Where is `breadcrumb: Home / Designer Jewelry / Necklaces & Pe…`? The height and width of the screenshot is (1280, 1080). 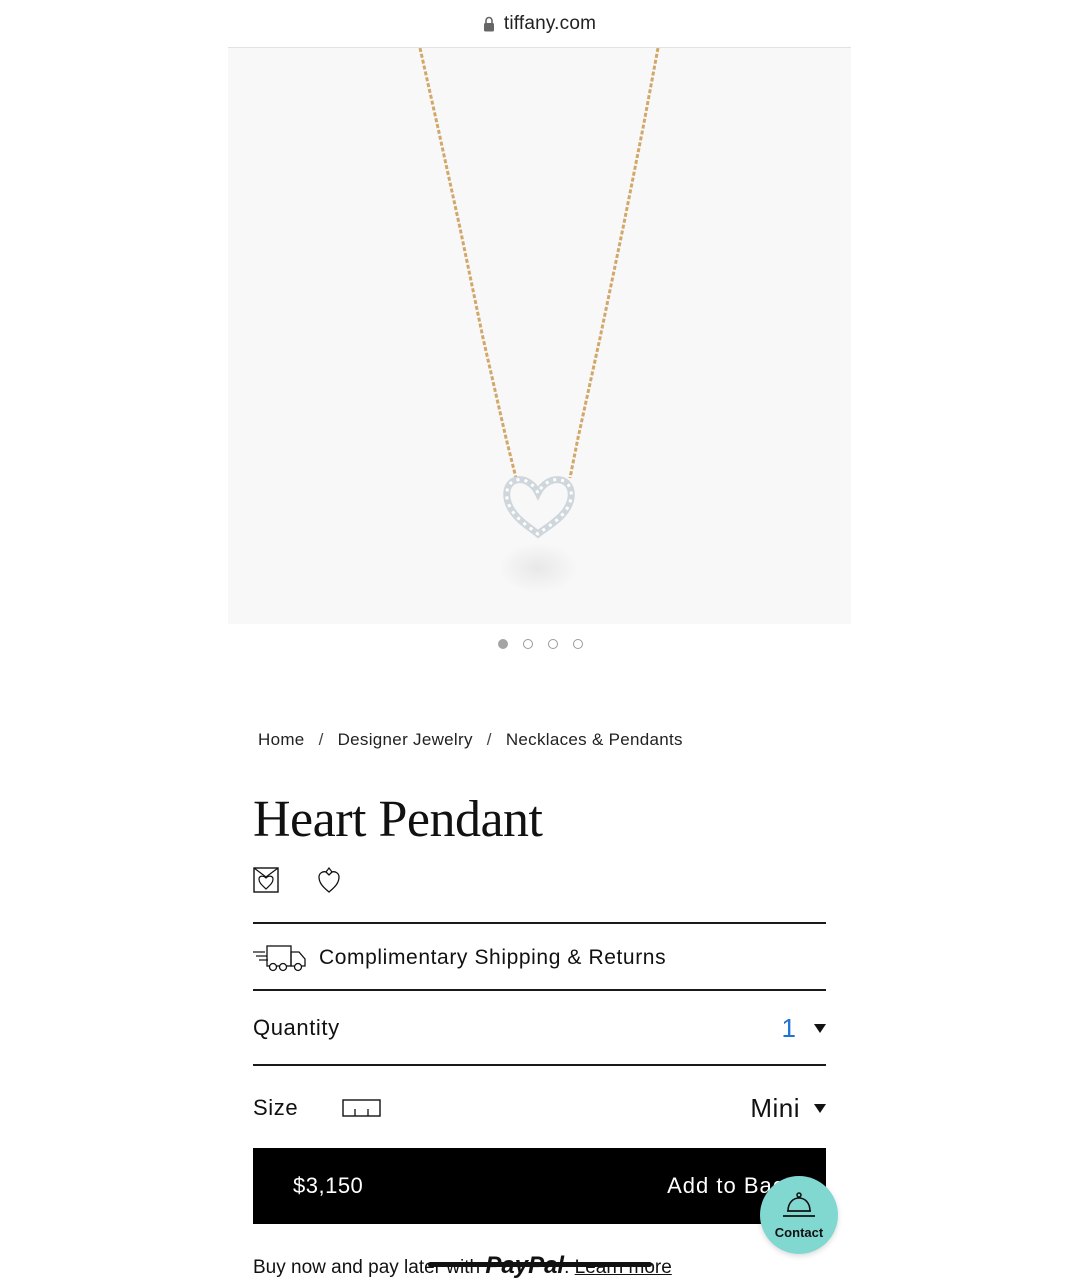 breadcrumb: Home / Designer Jewelry / Necklaces & Pe… is located at coordinates (470, 740).